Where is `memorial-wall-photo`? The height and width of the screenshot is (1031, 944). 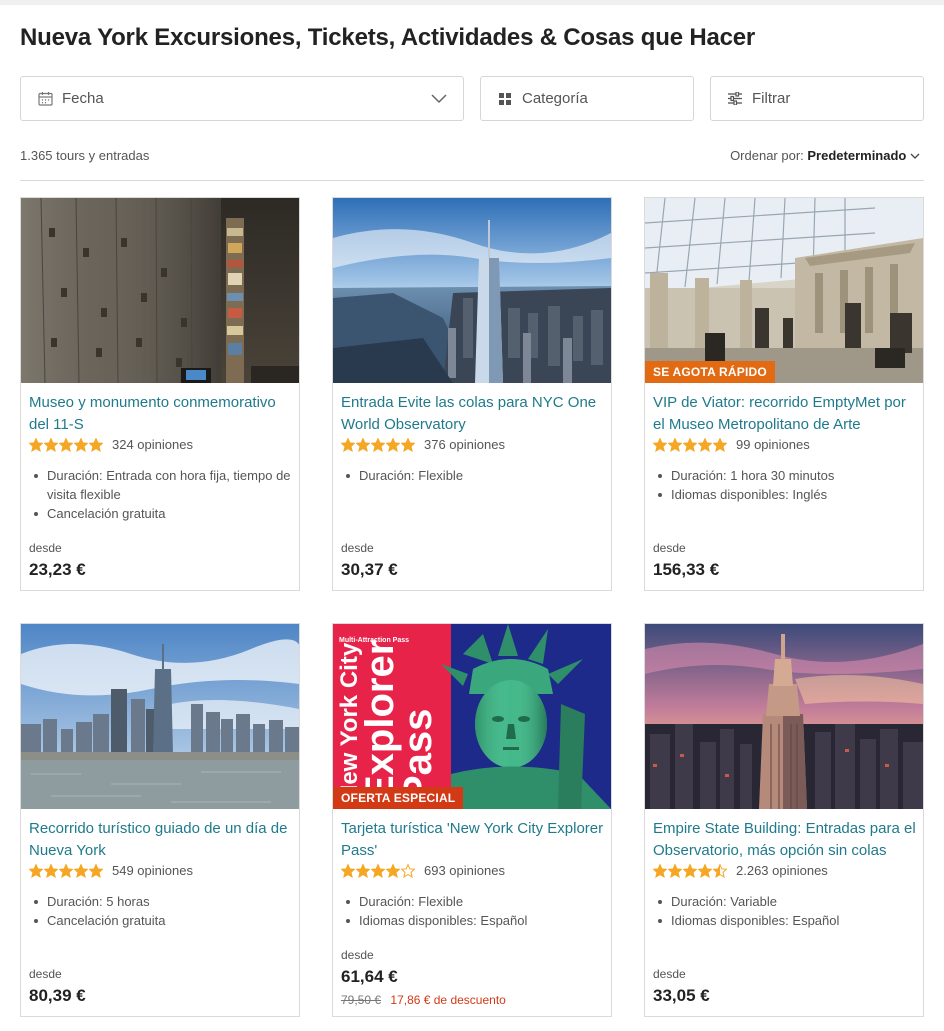 memorial-wall-photo is located at coordinates (160, 290).